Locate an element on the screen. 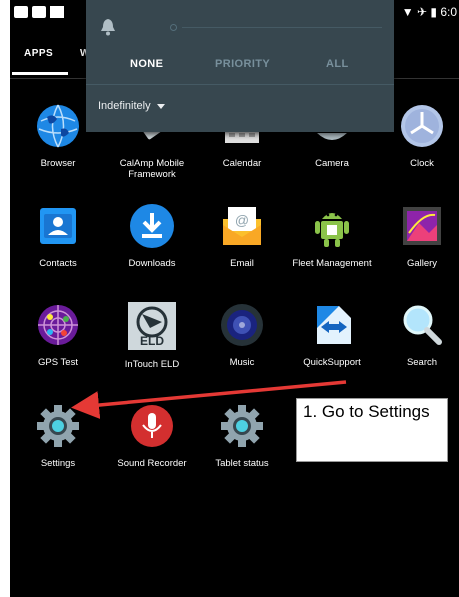 The height and width of the screenshot is (597, 459). annotation-callout: 1. Go to Settings is located at coordinates (372, 430).